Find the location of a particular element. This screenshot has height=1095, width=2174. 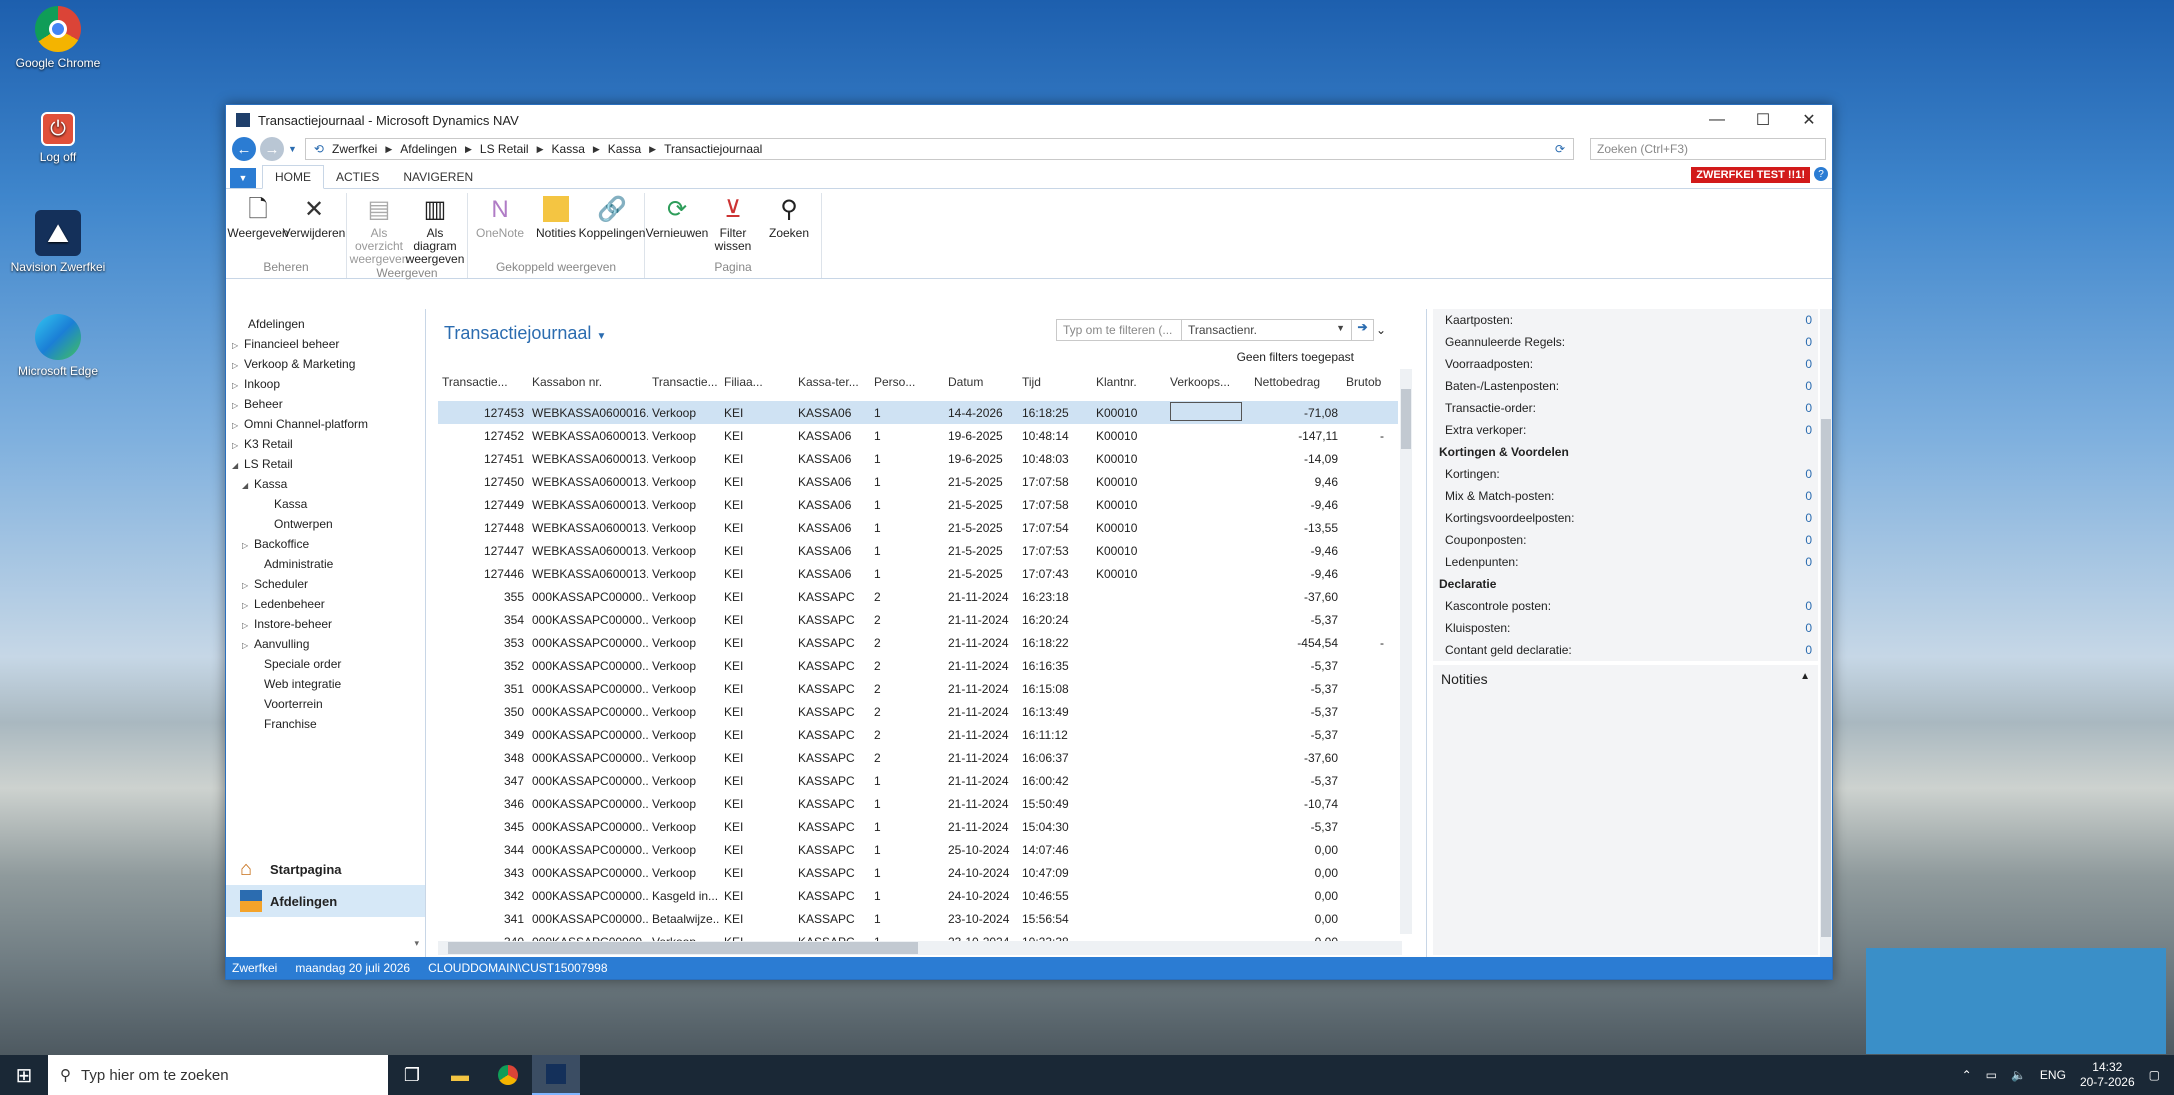

chevron-up-icon: ⌃ is located at coordinates (1967, 1075).